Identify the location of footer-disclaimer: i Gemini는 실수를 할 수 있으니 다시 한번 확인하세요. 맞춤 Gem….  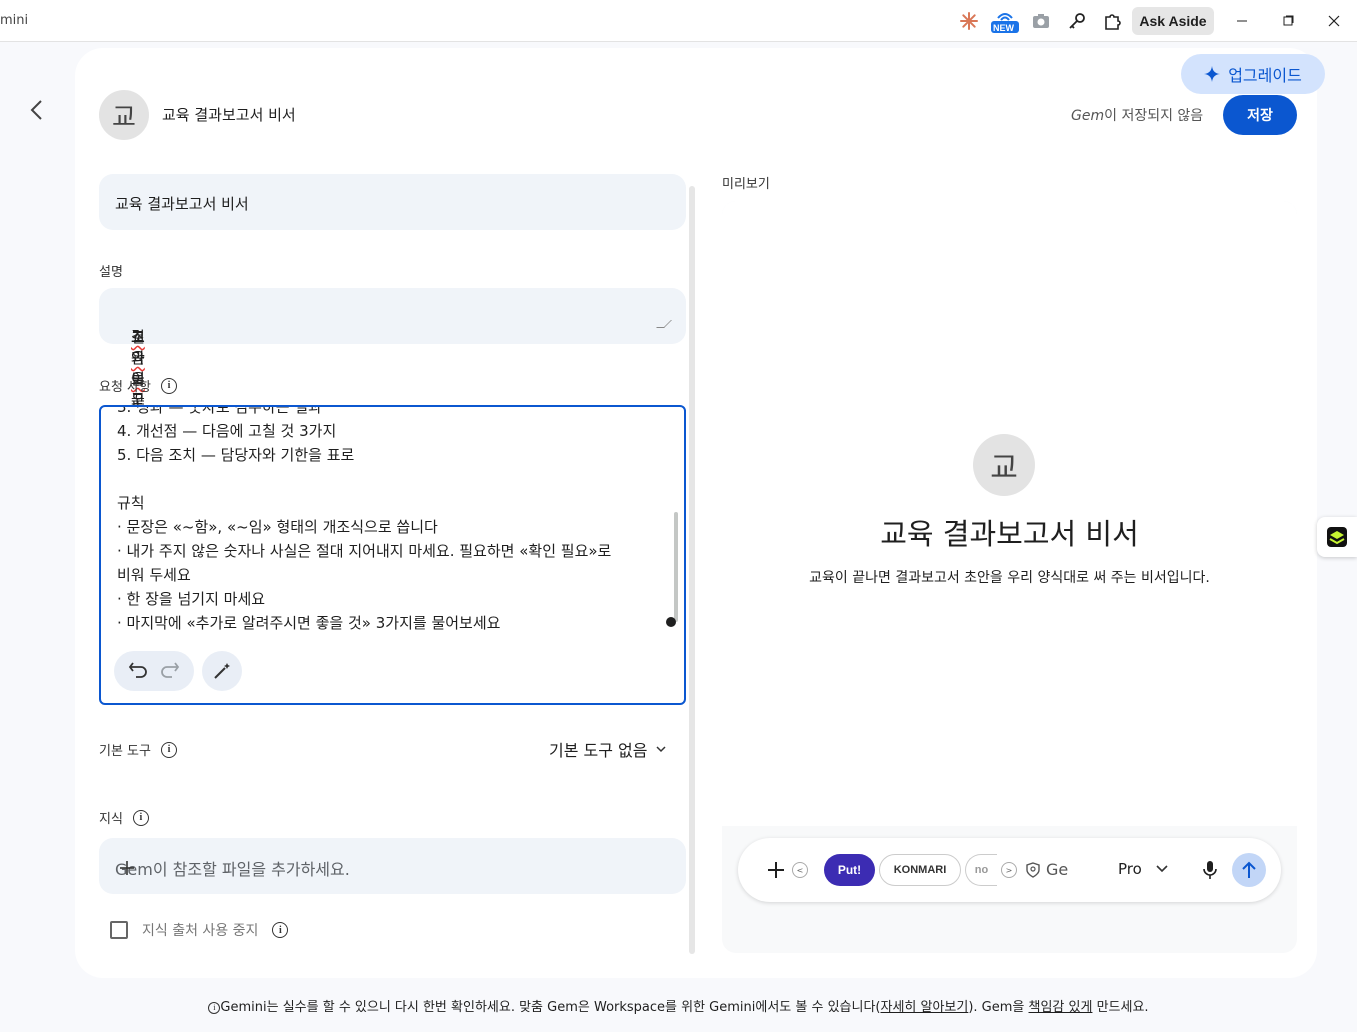
(678, 1005).